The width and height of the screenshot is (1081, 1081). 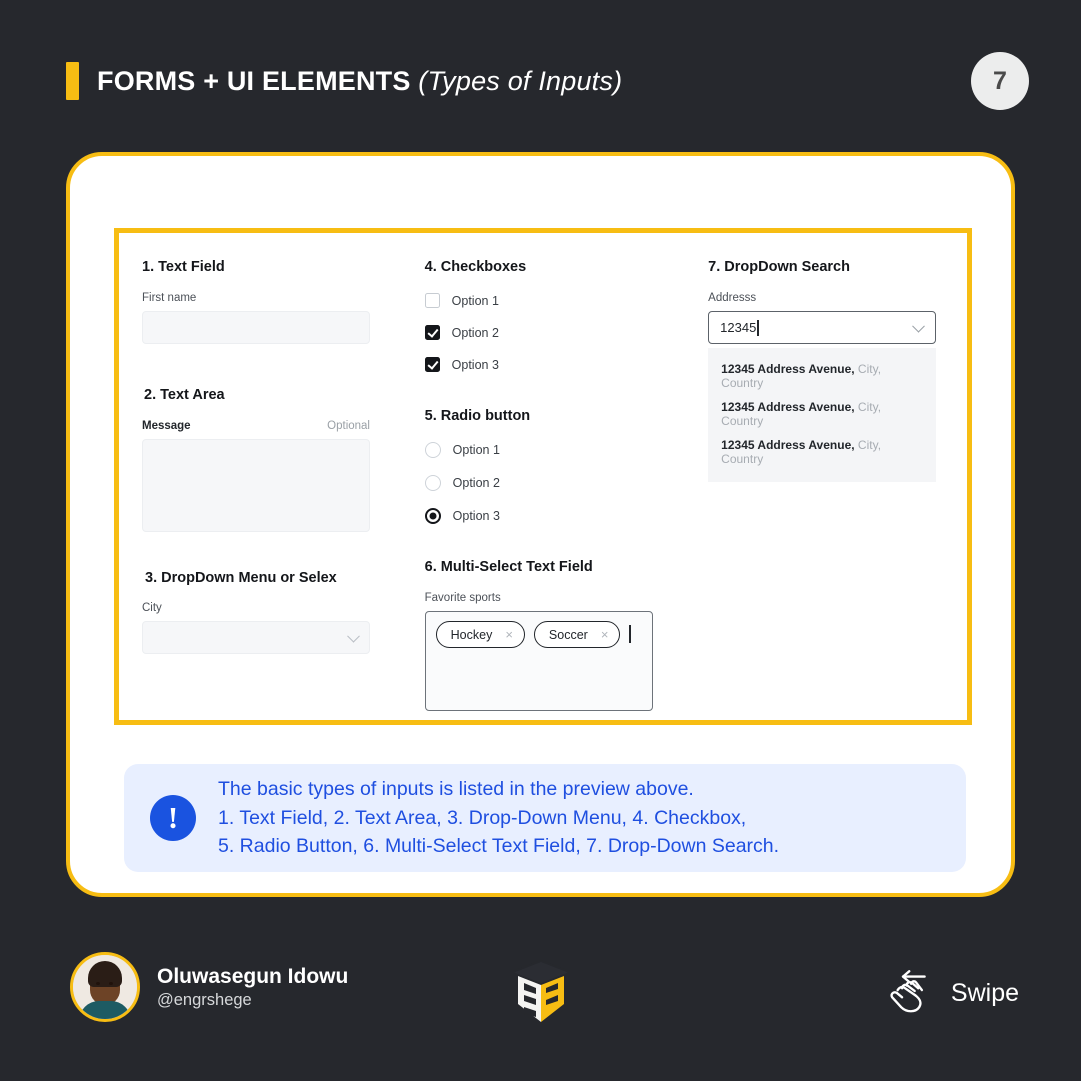 What do you see at coordinates (476, 516) in the screenshot?
I see `radio-label: Option 3` at bounding box center [476, 516].